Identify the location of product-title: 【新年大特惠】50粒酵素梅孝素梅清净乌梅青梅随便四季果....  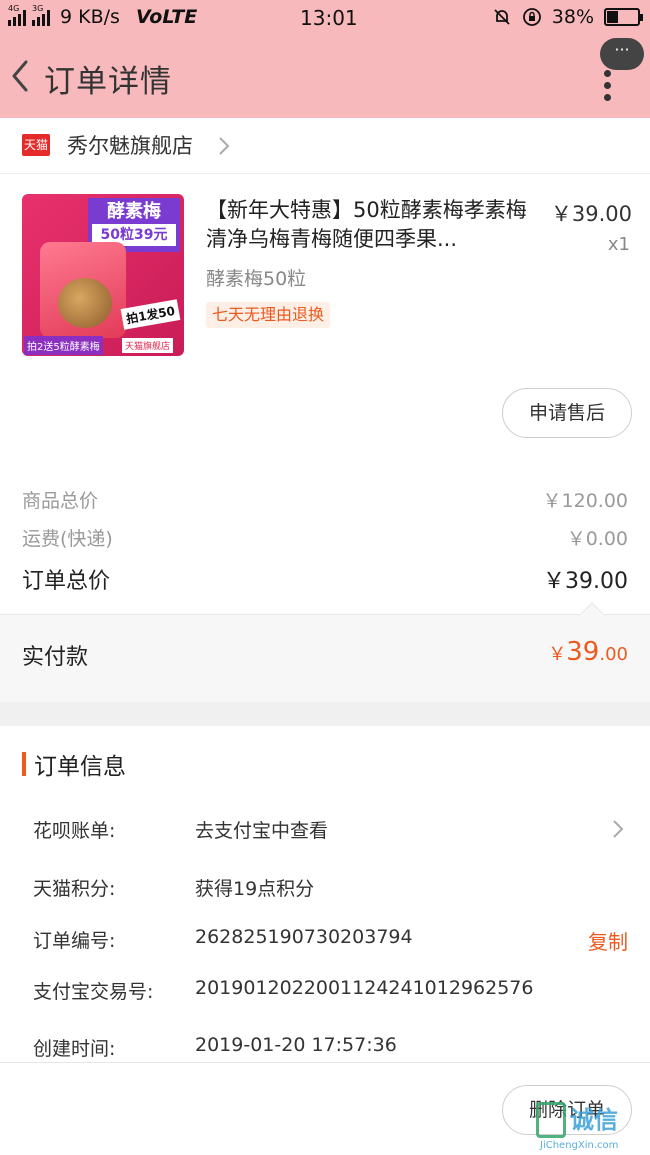
(371, 225).